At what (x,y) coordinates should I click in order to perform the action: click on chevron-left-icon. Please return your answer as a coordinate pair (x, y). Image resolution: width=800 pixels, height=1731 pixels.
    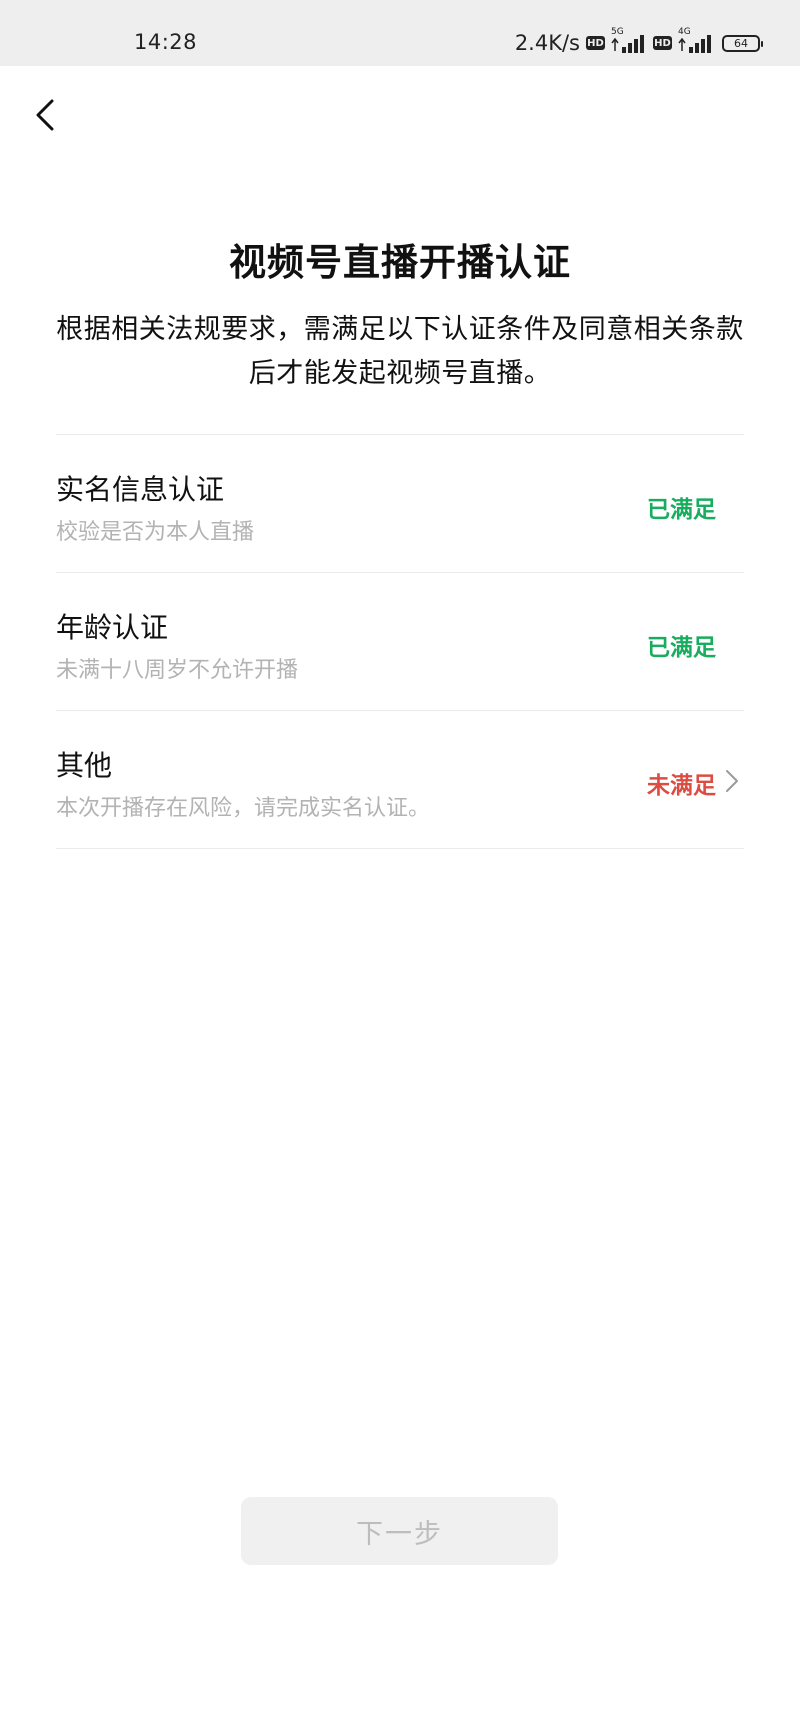
    Looking at the image, I should click on (45, 115).